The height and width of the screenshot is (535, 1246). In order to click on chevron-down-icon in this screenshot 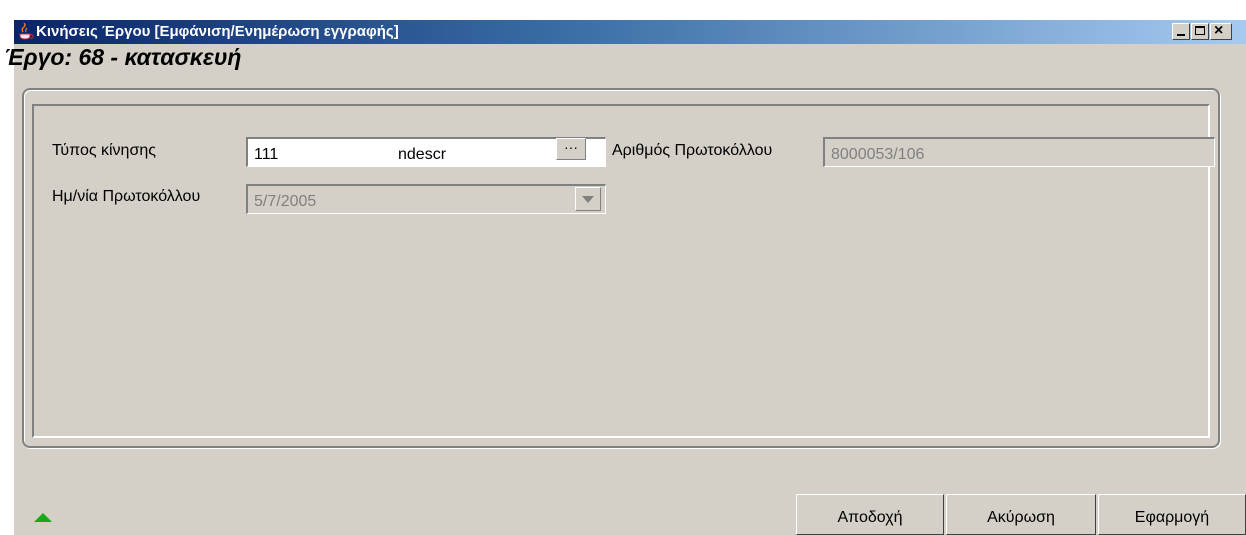, I will do `click(588, 199)`.